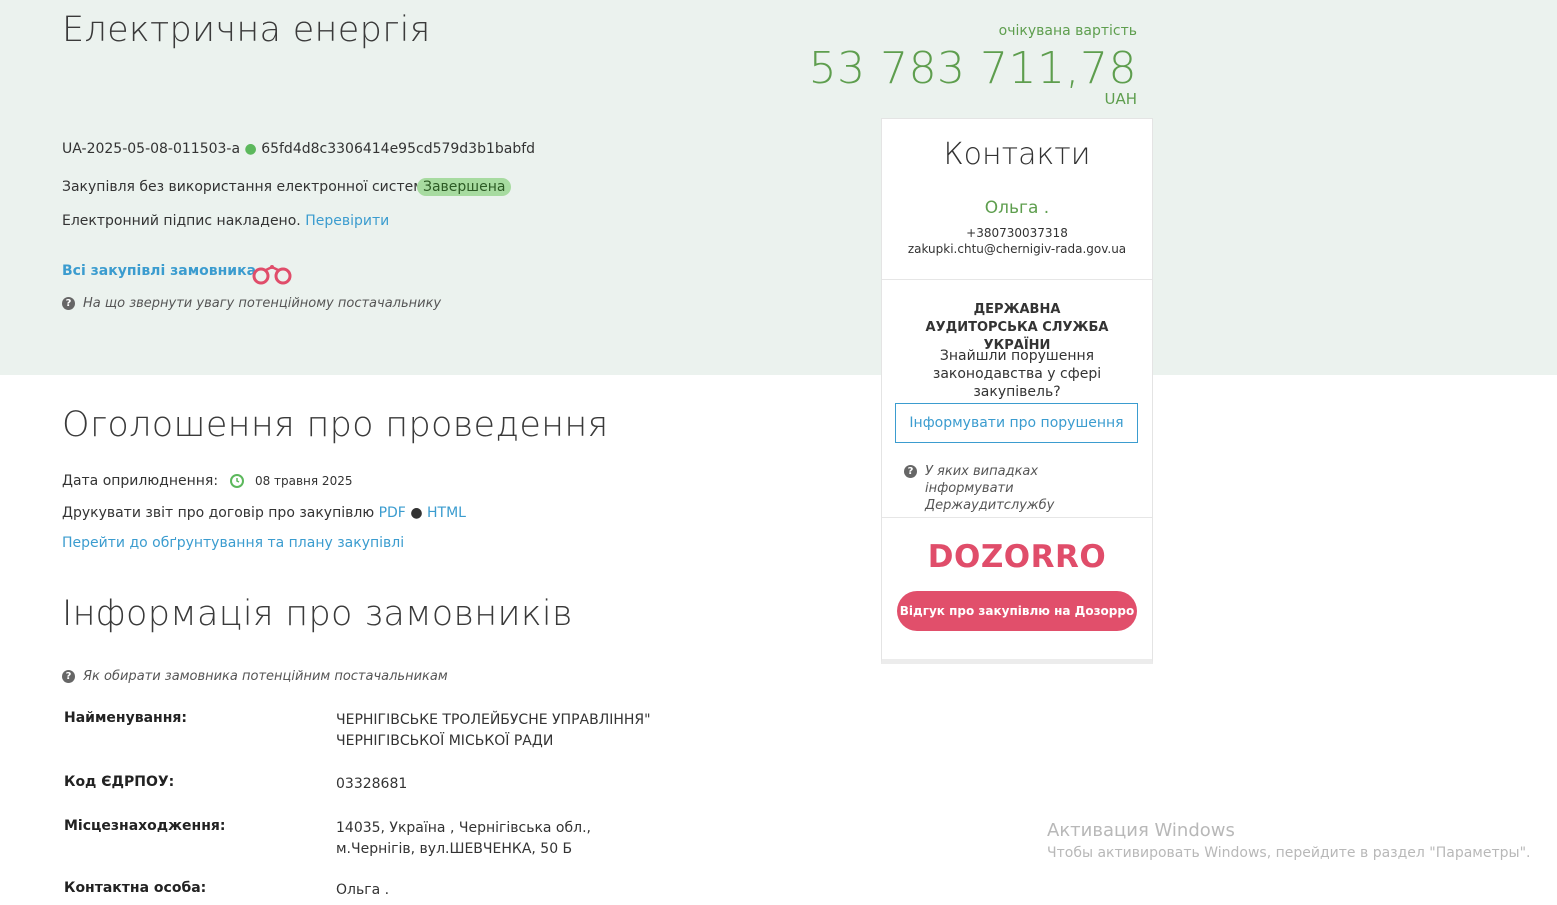 Image resolution: width=1557 pixels, height=905 pixels. Describe the element at coordinates (272, 276) in the screenshot. I see `binoculars-icon` at that location.